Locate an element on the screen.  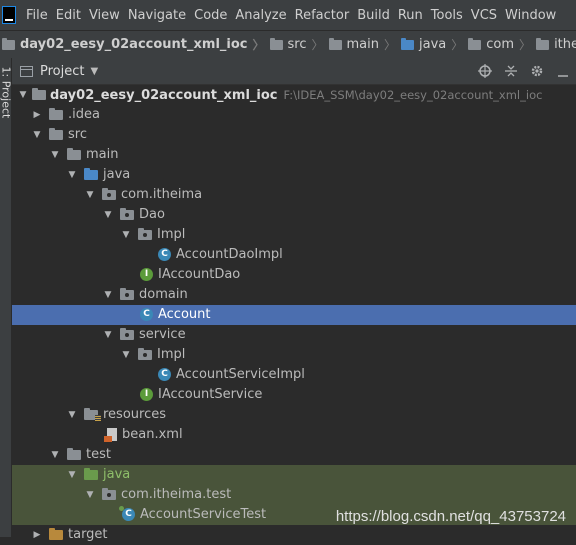
menu-navigate: Navigate is located at coordinates (157, 15).